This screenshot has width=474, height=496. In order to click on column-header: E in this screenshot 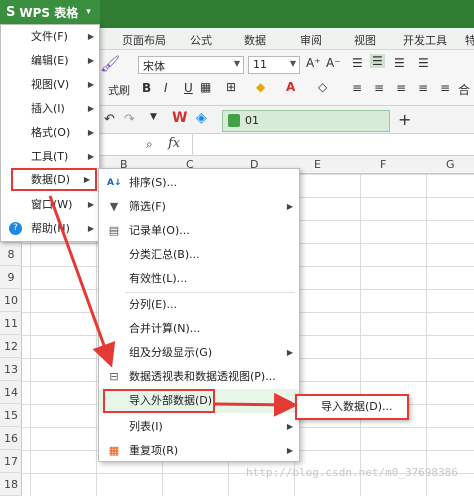, I will do `click(317, 164)`.